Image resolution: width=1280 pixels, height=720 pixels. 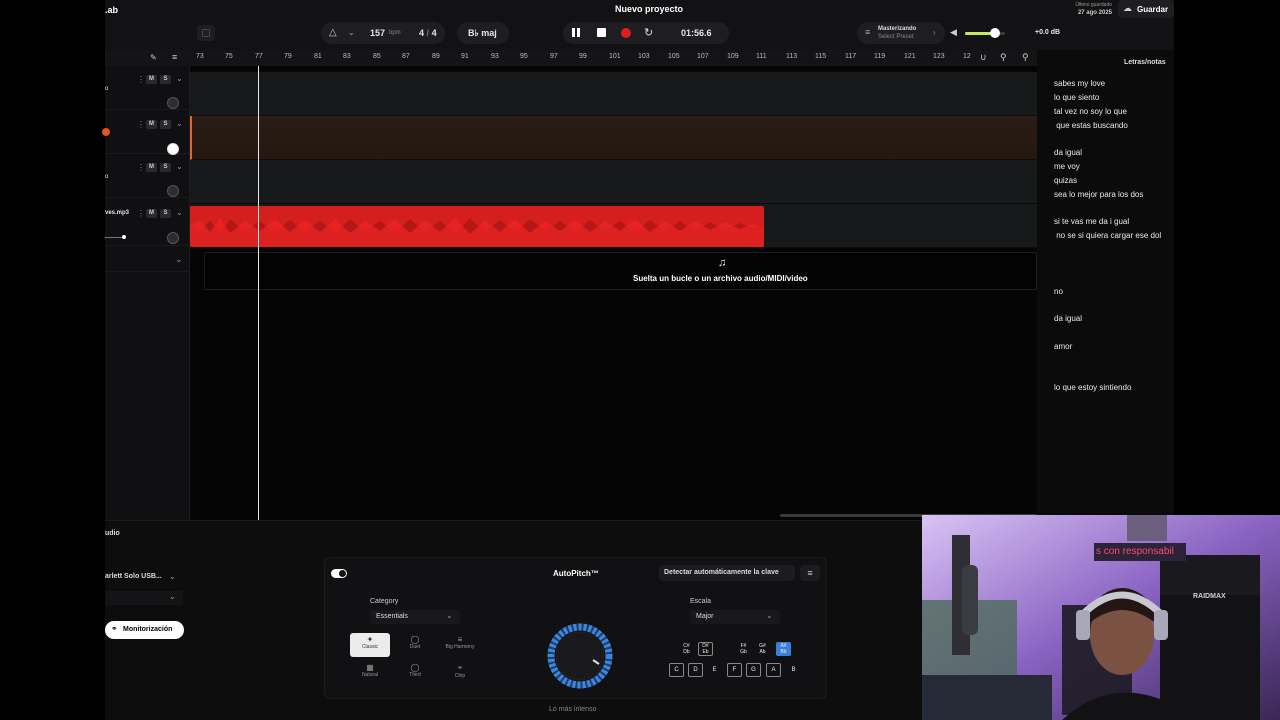 I want to click on mode-big-harmony: ≡ Big Harmony, so click(x=460, y=645).